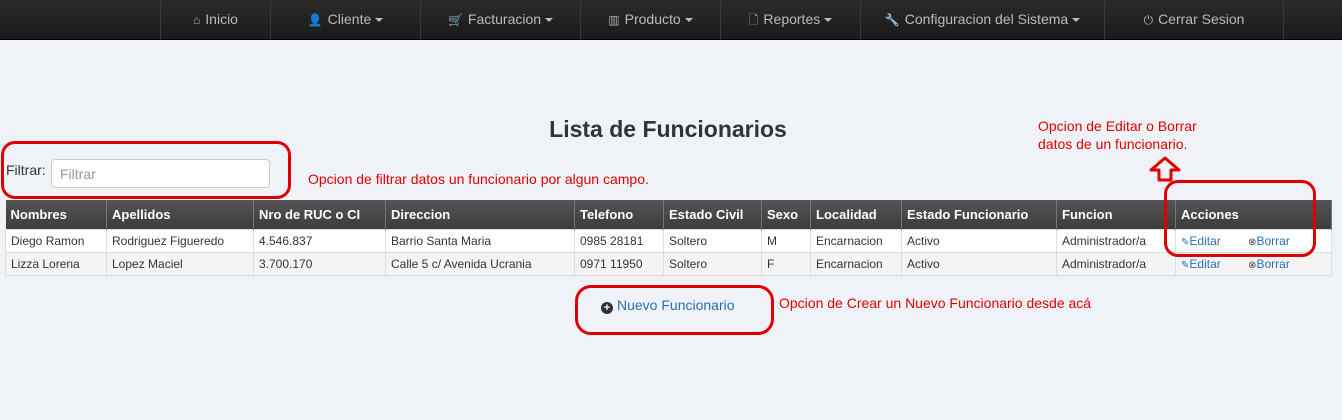  I want to click on nav-label: Cliente, so click(349, 19).